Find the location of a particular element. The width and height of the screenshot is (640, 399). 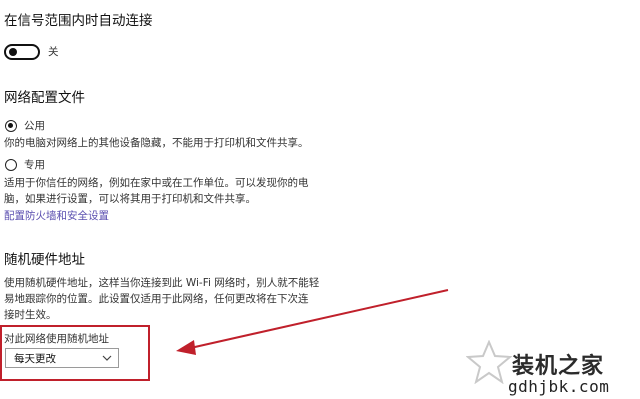

watermark-star-icon is located at coordinates (489, 362).